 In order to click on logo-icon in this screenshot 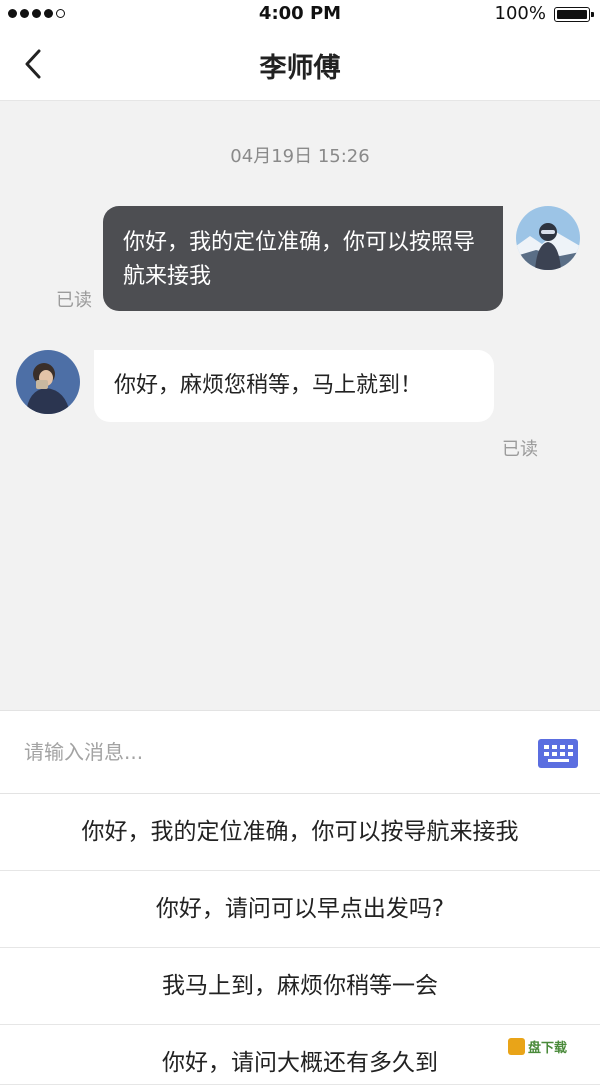, I will do `click(516, 1046)`.